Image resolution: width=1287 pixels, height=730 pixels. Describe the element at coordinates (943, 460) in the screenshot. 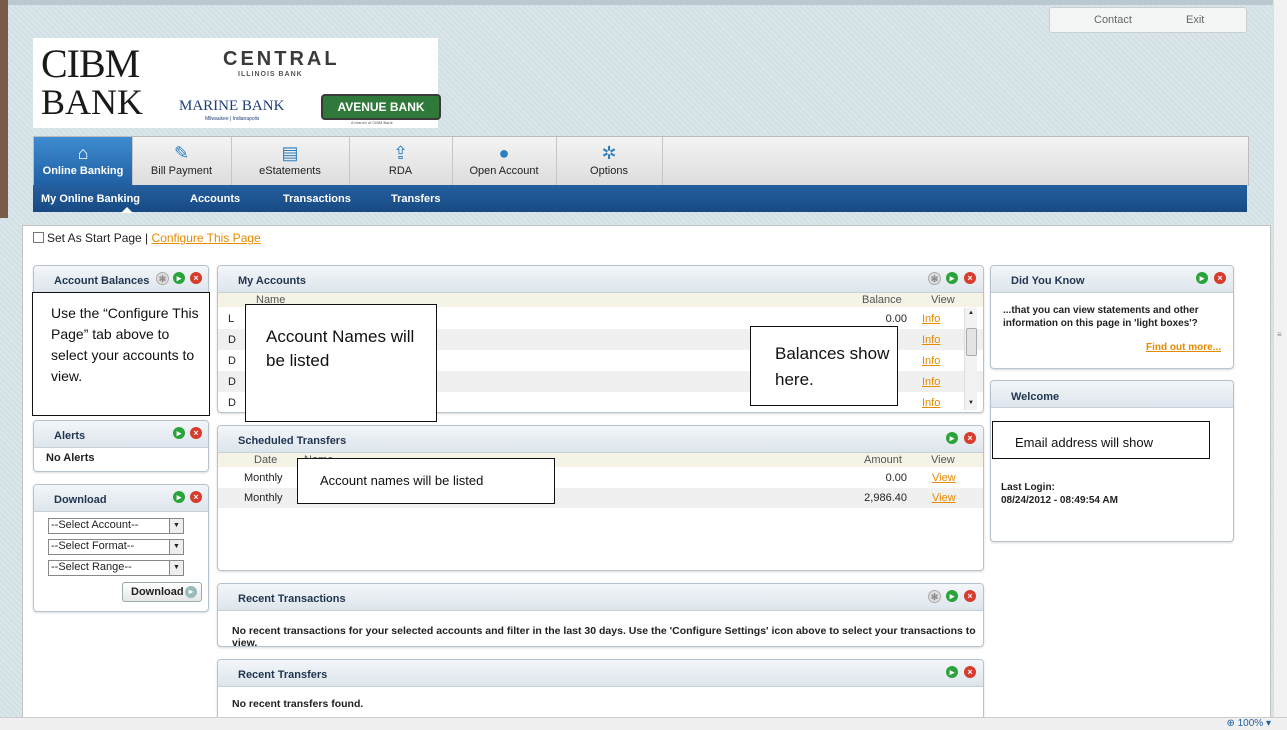

I see `col-view: View` at that location.